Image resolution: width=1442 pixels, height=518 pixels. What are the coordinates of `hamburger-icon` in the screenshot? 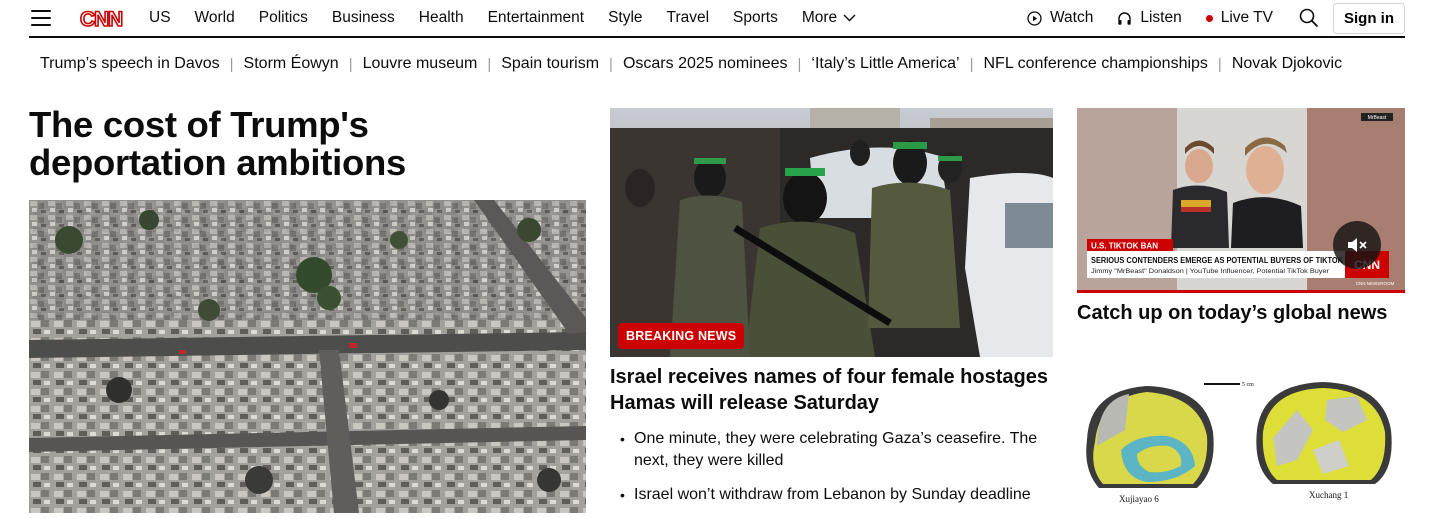 It's located at (41, 18).